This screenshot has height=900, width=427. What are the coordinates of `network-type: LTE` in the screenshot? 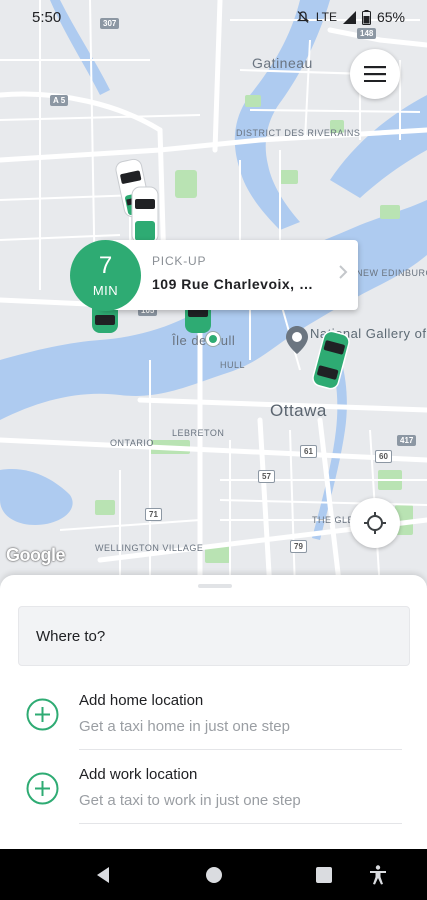 It's located at (326, 17).